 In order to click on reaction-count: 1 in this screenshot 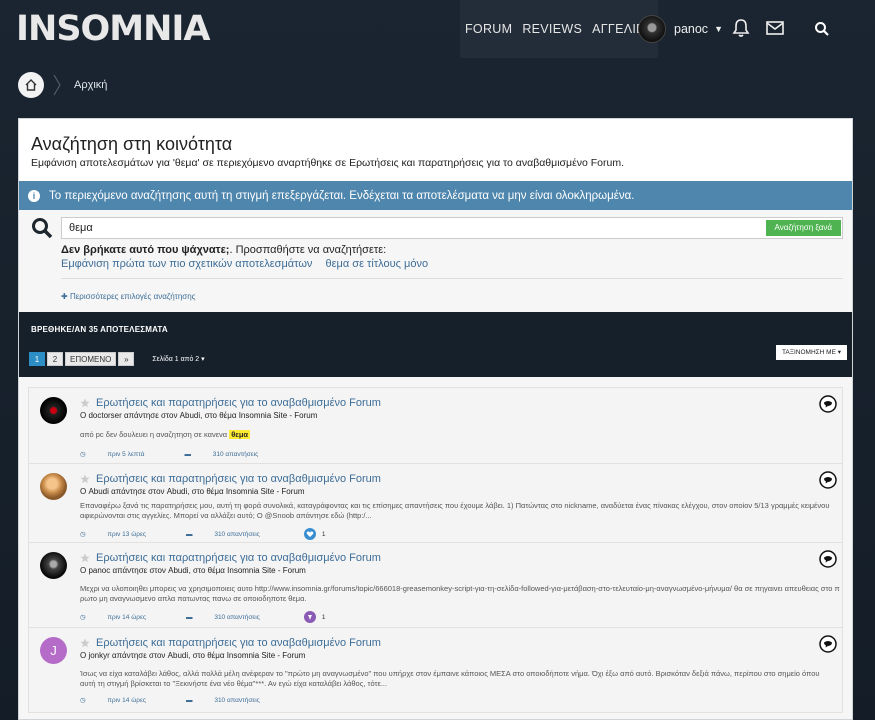, I will do `click(323, 534)`.